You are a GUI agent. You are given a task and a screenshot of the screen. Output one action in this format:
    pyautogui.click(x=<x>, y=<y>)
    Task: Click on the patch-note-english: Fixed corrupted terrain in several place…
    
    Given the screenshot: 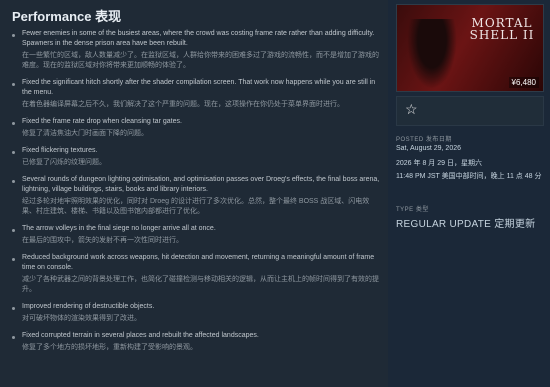 What is the action you would take?
    pyautogui.click(x=140, y=335)
    